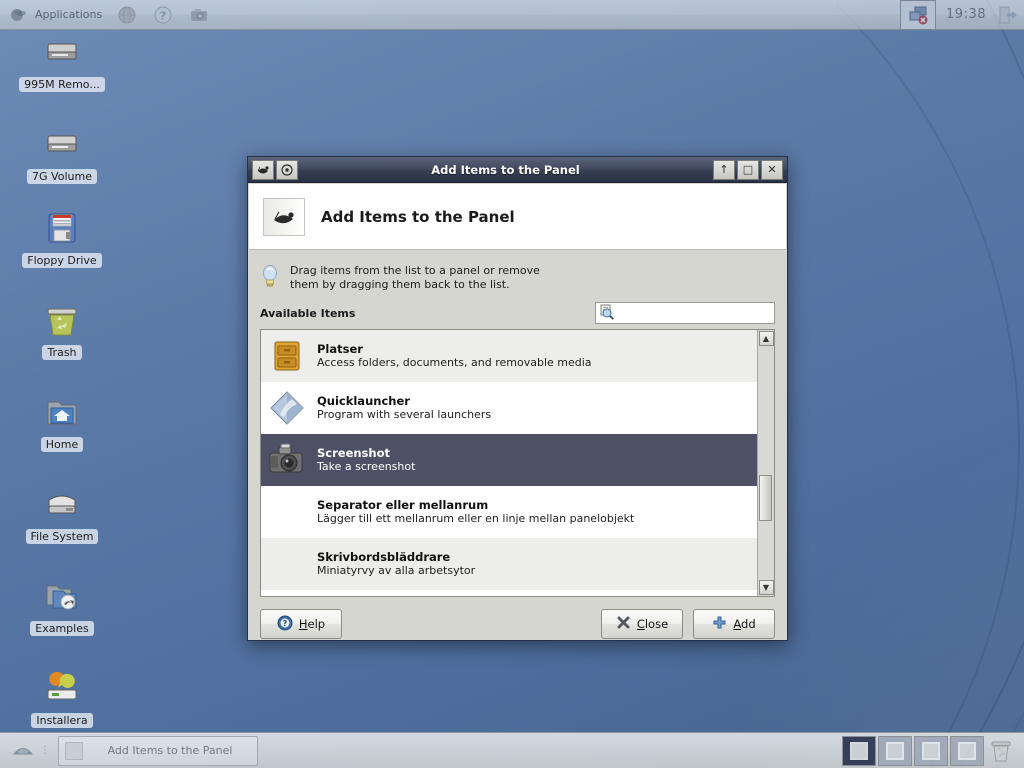 The width and height of the screenshot is (1024, 768). What do you see at coordinates (966, 14) in the screenshot?
I see `clock: 19:38` at bounding box center [966, 14].